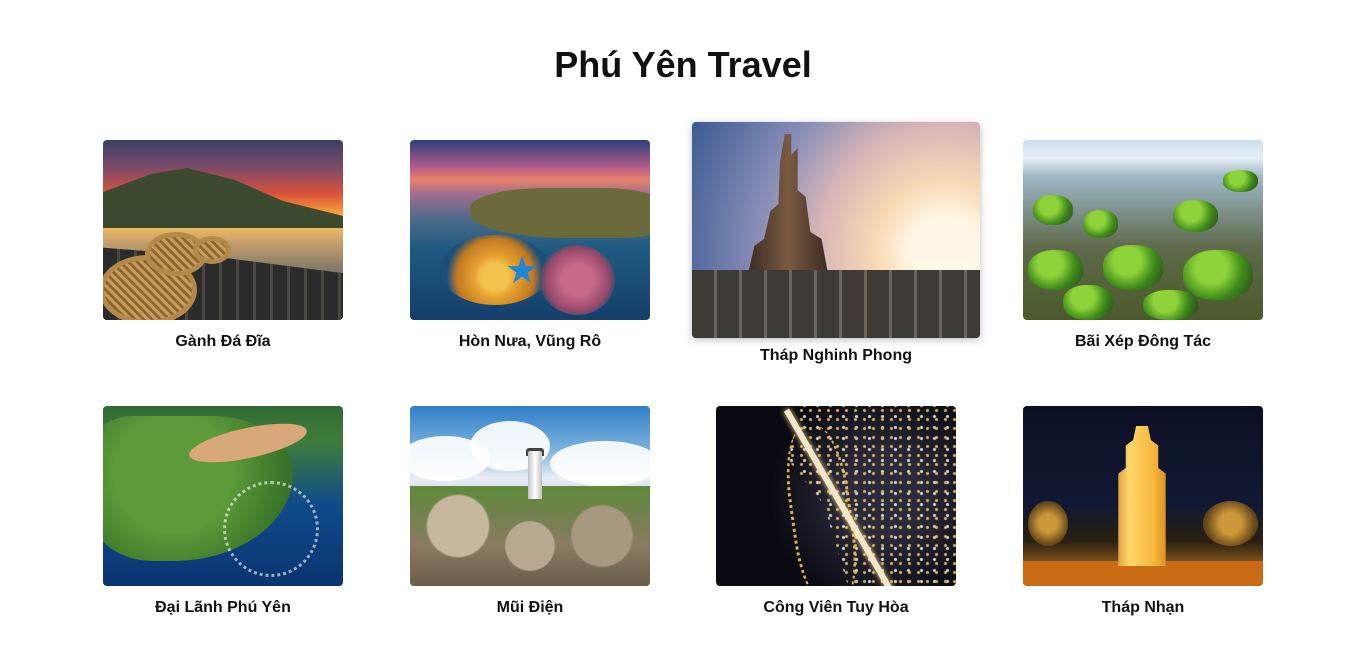 This screenshot has width=1366, height=656. I want to click on destination-card-bai-xep-dong-tac: Bãi Xép Đông Tác, so click(1143, 245).